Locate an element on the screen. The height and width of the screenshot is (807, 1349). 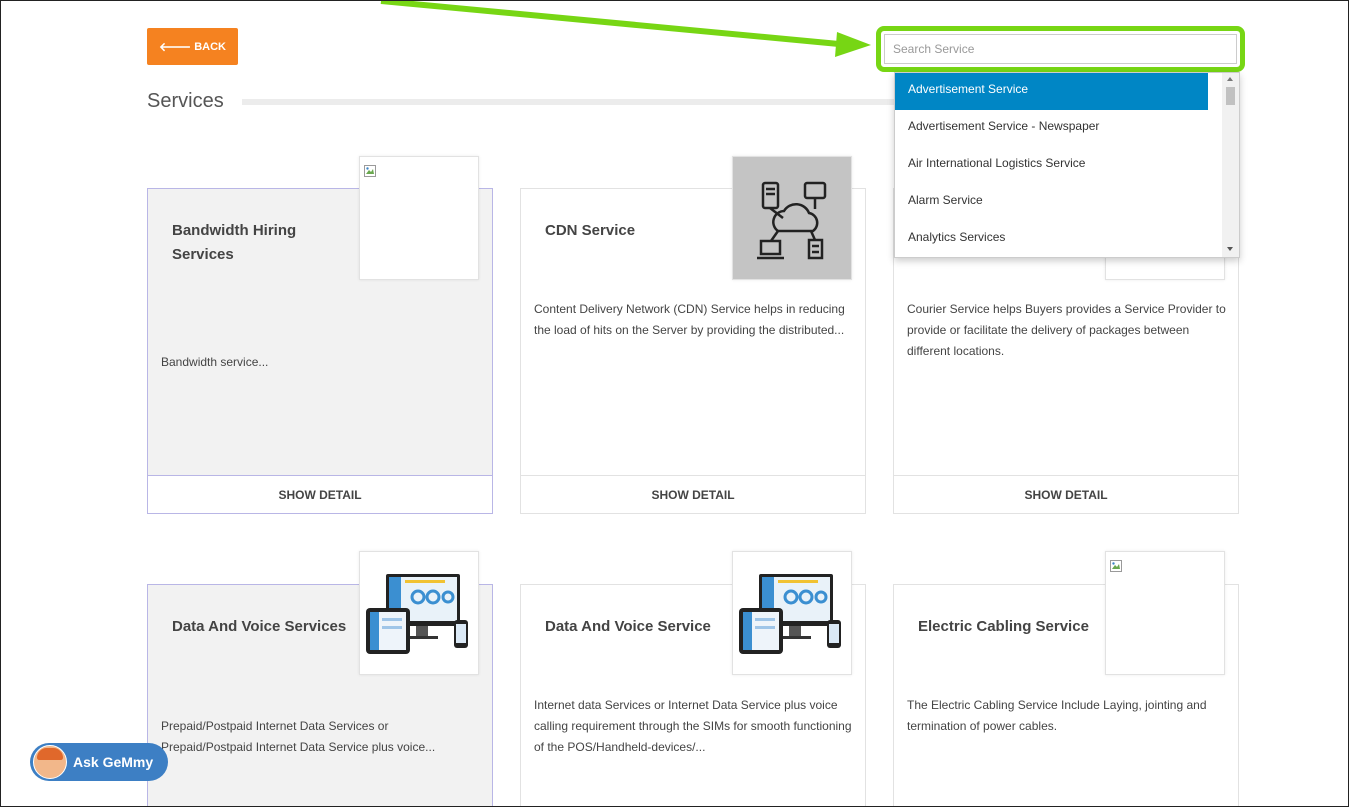
card-title: CDN Service is located at coordinates (590, 230).